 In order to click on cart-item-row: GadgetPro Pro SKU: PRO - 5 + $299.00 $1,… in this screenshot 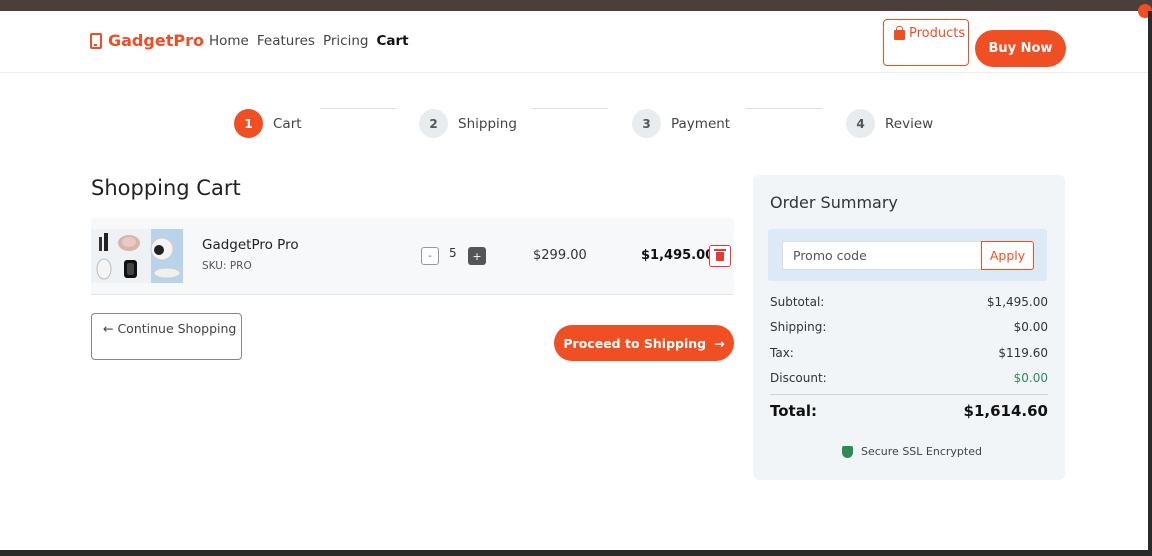, I will do `click(412, 256)`.